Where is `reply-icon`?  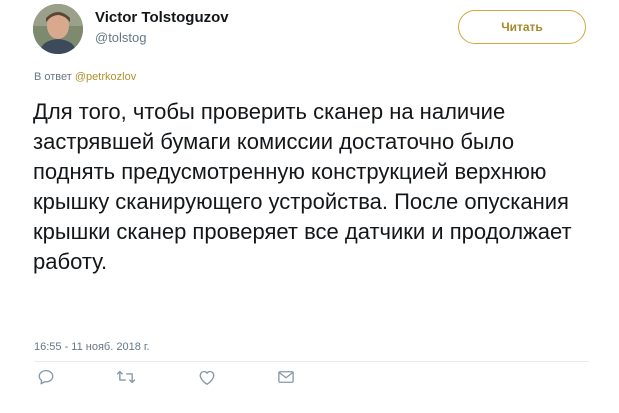 reply-icon is located at coordinates (46, 377).